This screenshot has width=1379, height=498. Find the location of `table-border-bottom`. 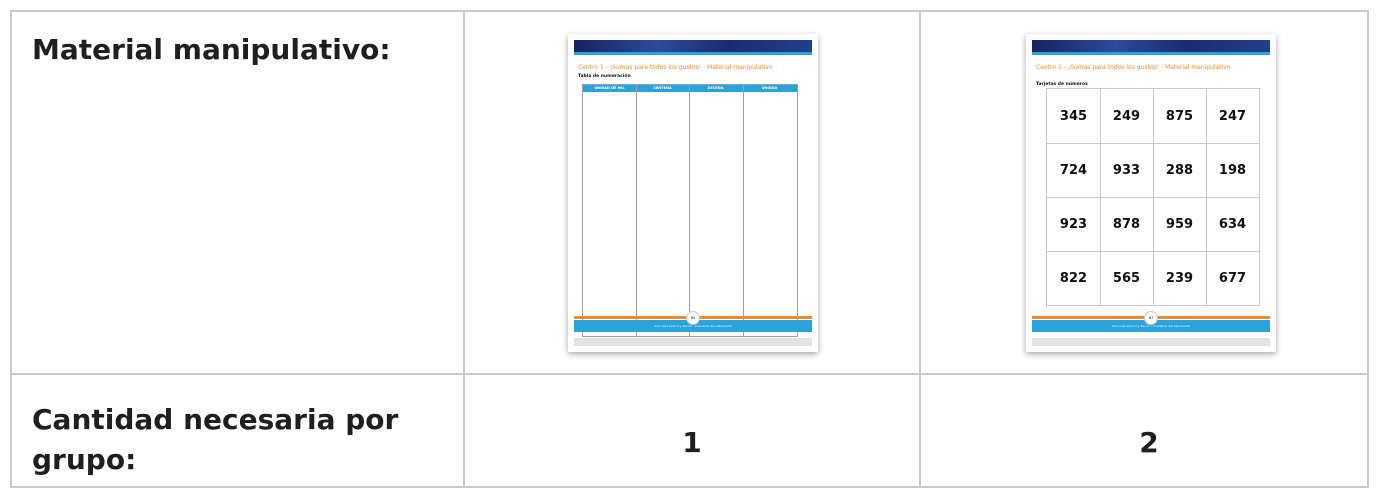

table-border-bottom is located at coordinates (689, 487).